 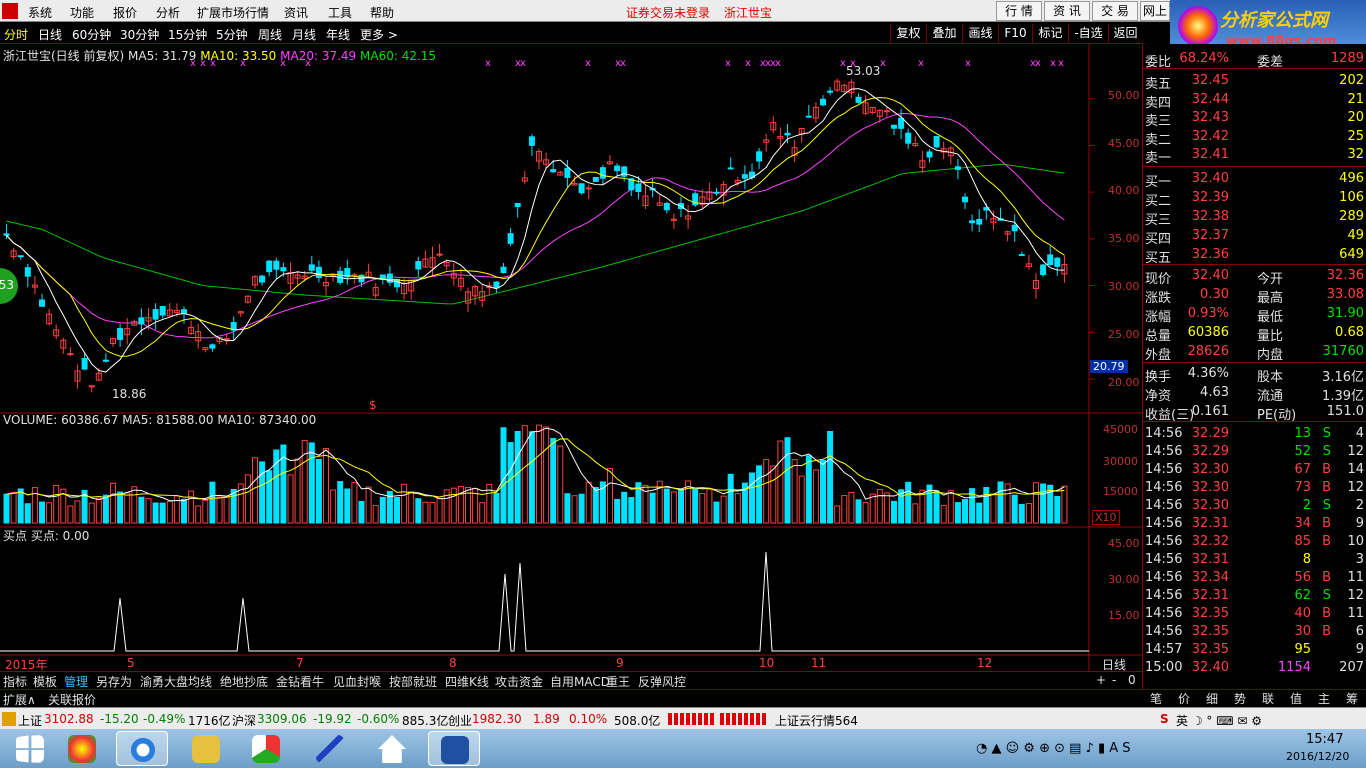 What do you see at coordinates (270, 34) in the screenshot?
I see `tab-weekly: 周线` at bounding box center [270, 34].